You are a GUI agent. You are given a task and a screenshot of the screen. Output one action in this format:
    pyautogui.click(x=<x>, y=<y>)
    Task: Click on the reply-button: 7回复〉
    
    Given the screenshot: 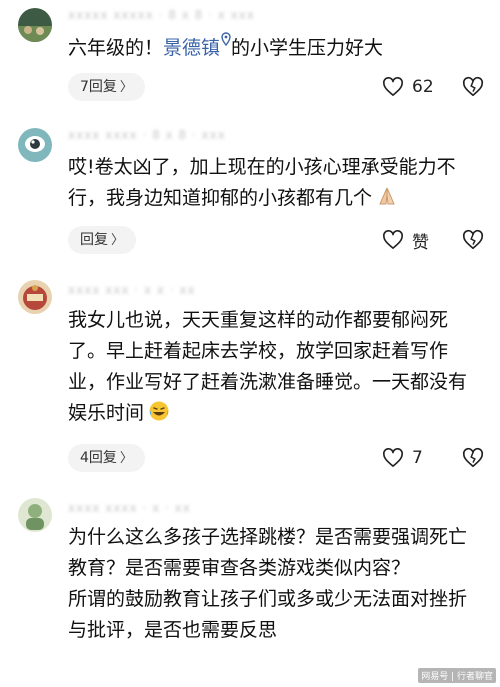 What is the action you would take?
    pyautogui.click(x=106, y=87)
    